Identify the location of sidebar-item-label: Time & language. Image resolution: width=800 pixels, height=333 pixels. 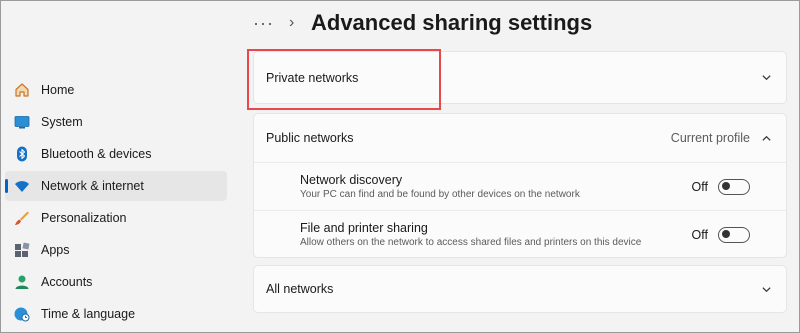
(88, 314).